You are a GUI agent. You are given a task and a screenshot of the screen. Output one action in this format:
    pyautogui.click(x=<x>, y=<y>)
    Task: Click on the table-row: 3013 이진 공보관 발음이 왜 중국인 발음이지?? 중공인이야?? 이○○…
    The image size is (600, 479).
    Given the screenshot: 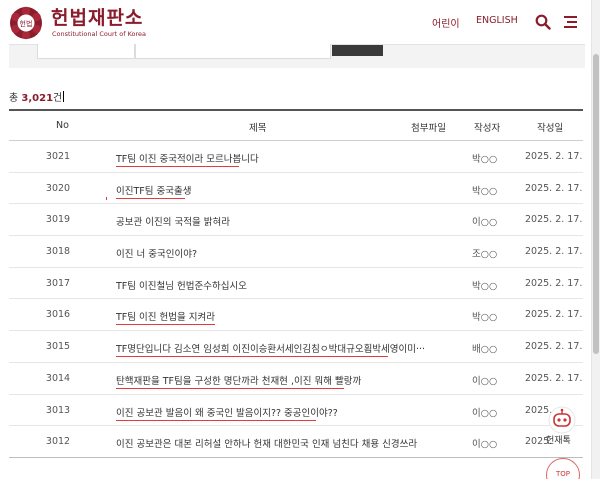 What is the action you would take?
    pyautogui.click(x=296, y=411)
    